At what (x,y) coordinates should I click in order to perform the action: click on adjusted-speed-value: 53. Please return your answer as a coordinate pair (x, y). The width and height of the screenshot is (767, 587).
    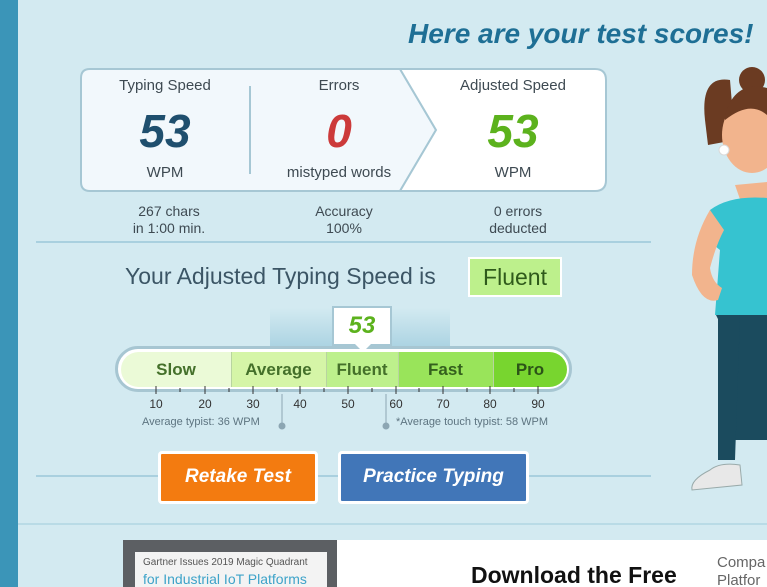
    Looking at the image, I should click on (513, 131).